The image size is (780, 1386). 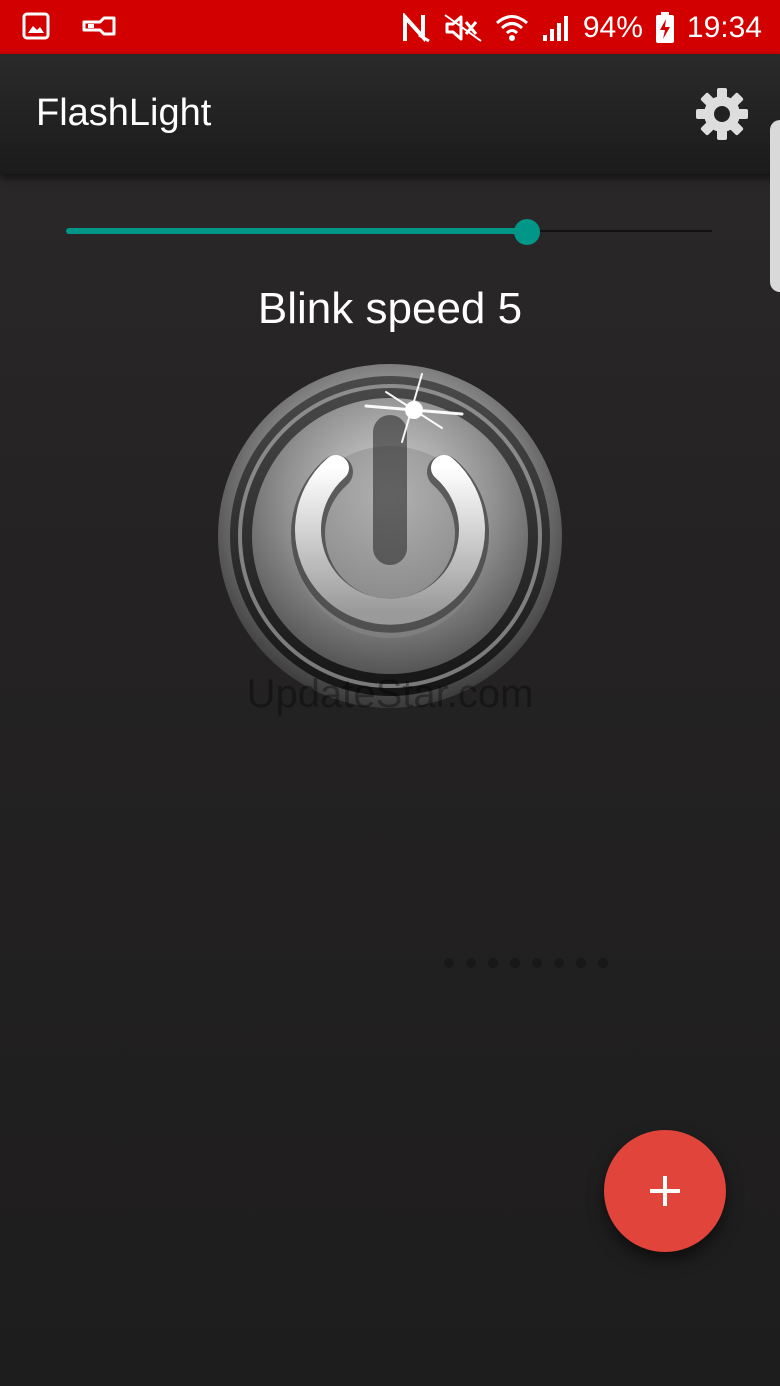 What do you see at coordinates (390, 114) in the screenshot?
I see `app-bar: FlashLight` at bounding box center [390, 114].